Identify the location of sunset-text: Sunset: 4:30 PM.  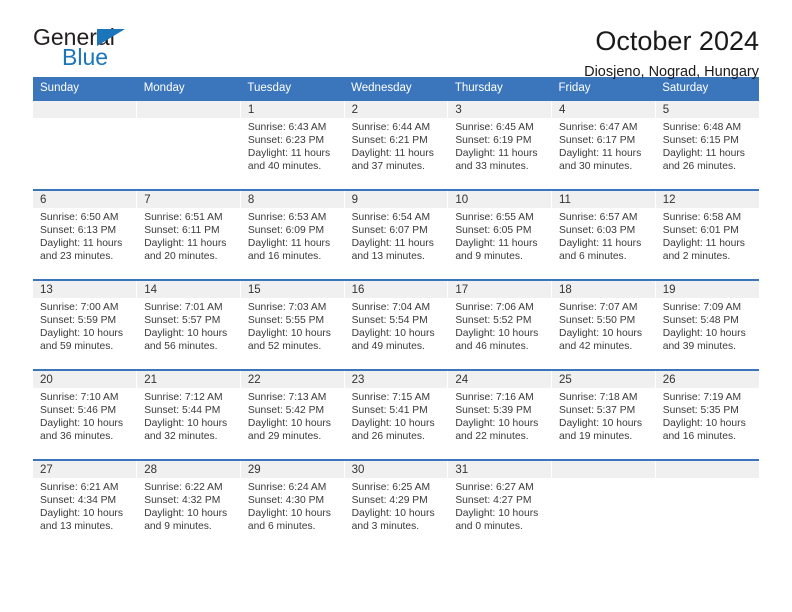
(286, 500).